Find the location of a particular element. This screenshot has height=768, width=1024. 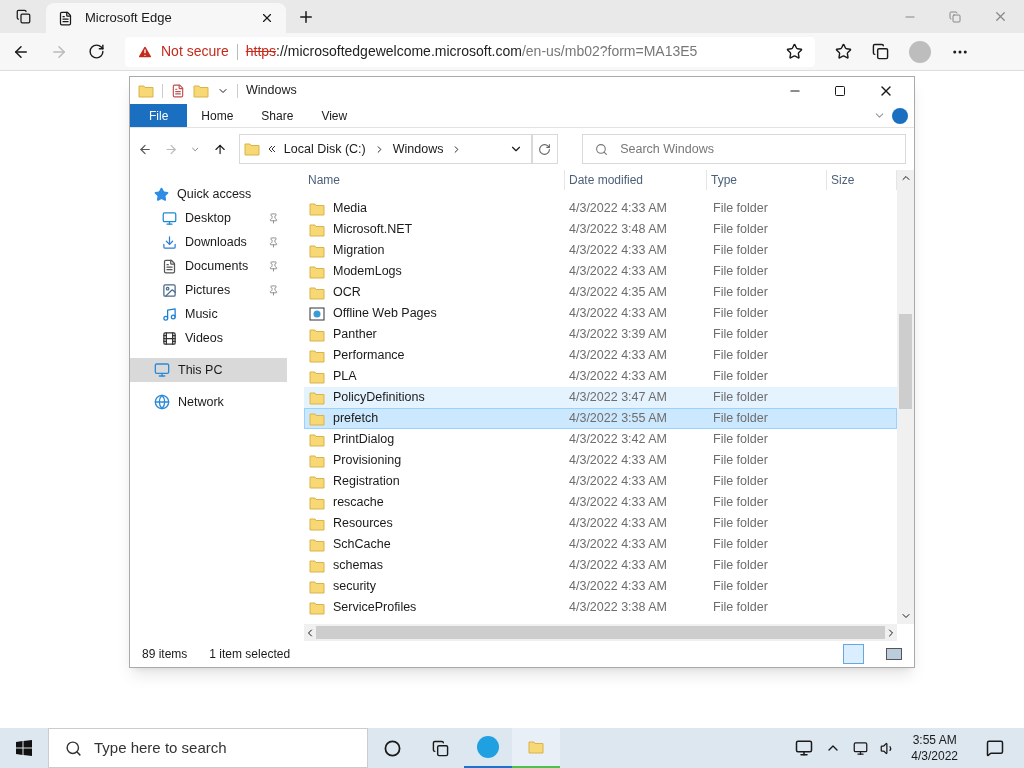

network-status-icon is located at coordinates (861, 748).